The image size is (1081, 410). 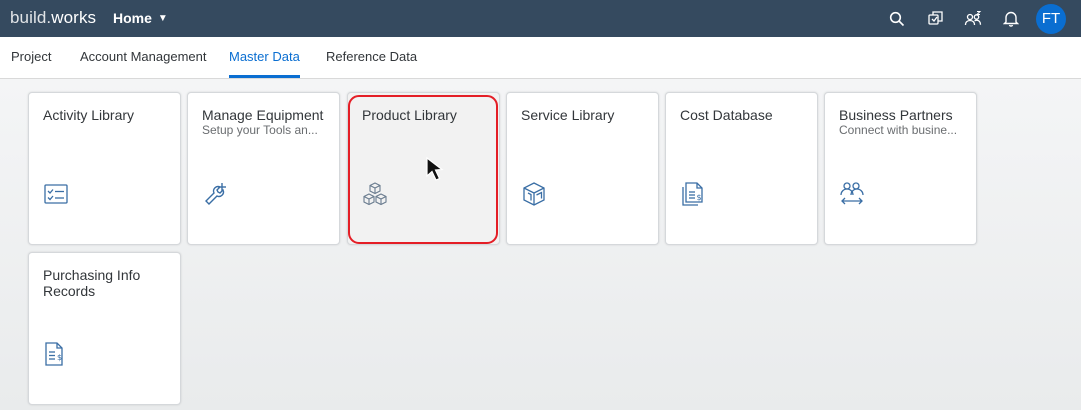 What do you see at coordinates (409, 115) in the screenshot?
I see `tile-title: Product Library` at bounding box center [409, 115].